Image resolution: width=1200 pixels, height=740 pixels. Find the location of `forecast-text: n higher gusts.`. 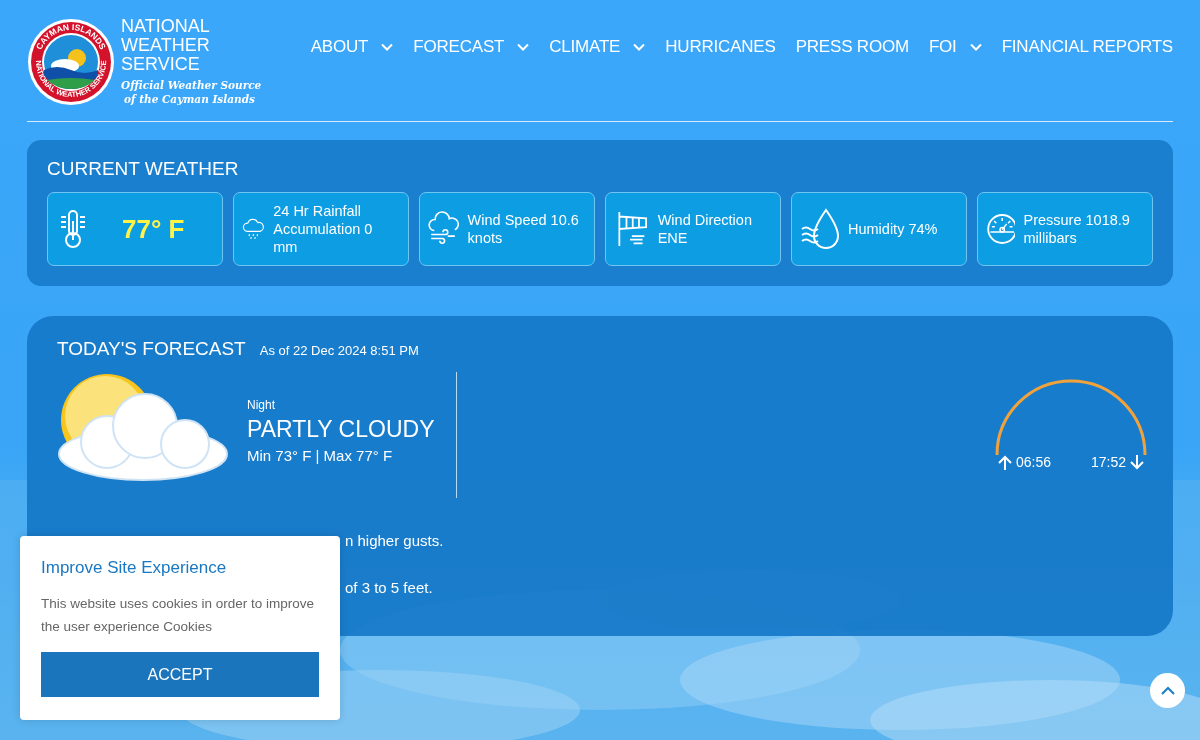

forecast-text: n higher gusts. is located at coordinates (394, 540).